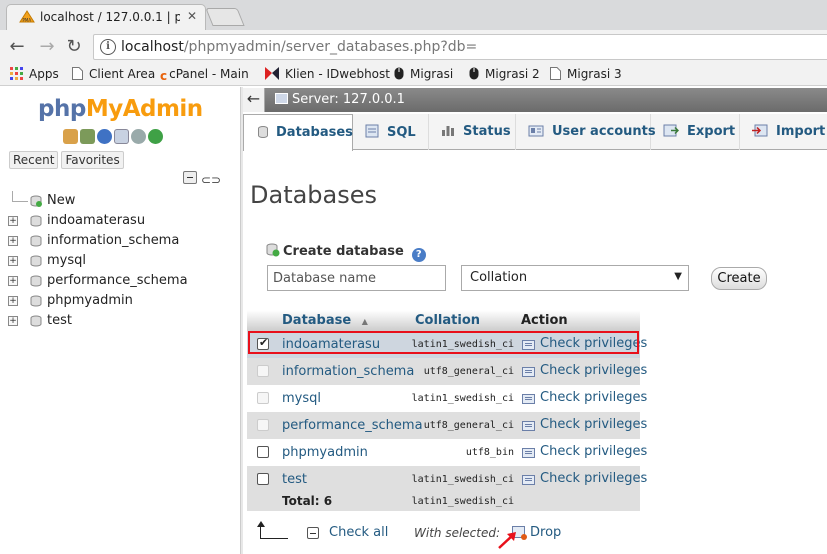 The width and height of the screenshot is (827, 554). I want to click on tab-import: Import, so click(783, 132).